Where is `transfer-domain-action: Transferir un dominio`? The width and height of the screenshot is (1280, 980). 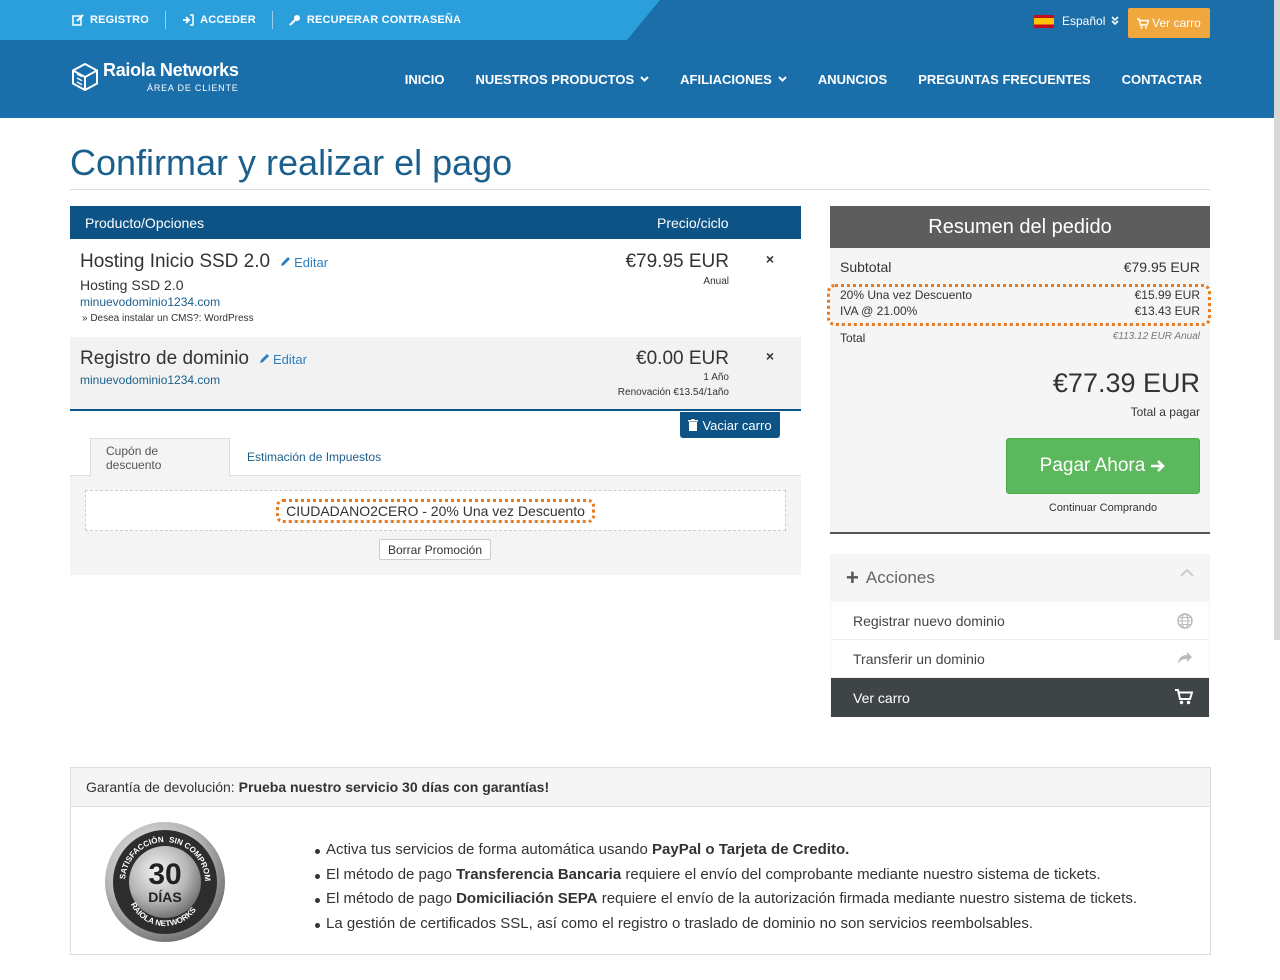 transfer-domain-action: Transferir un dominio is located at coordinates (1020, 659).